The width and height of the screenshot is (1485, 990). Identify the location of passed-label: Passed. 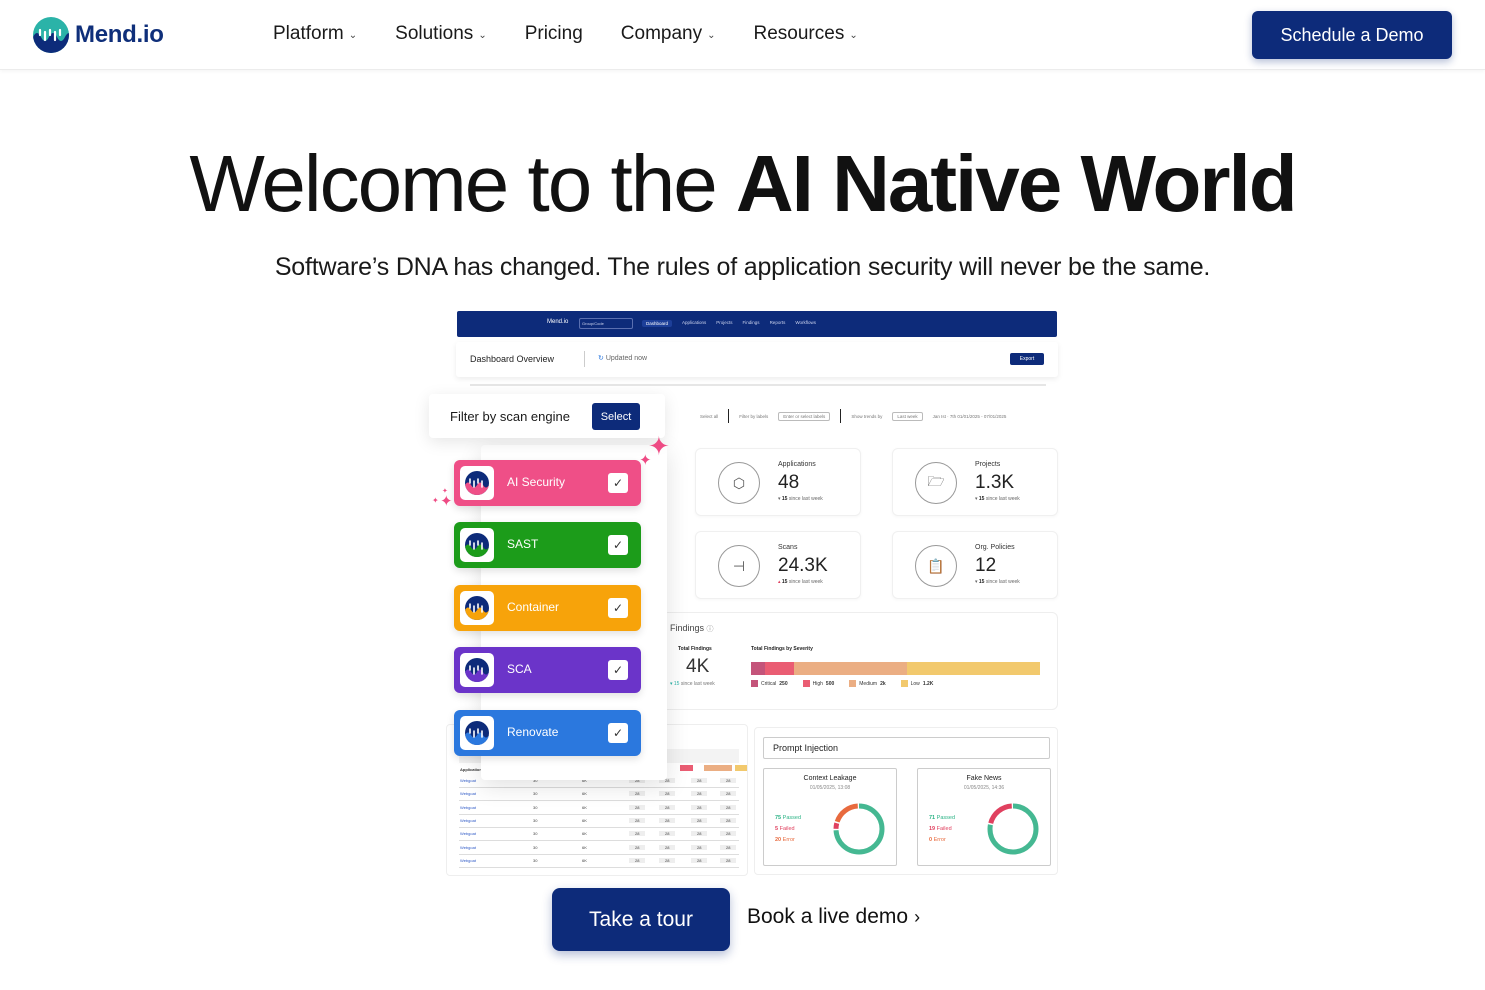
(792, 818).